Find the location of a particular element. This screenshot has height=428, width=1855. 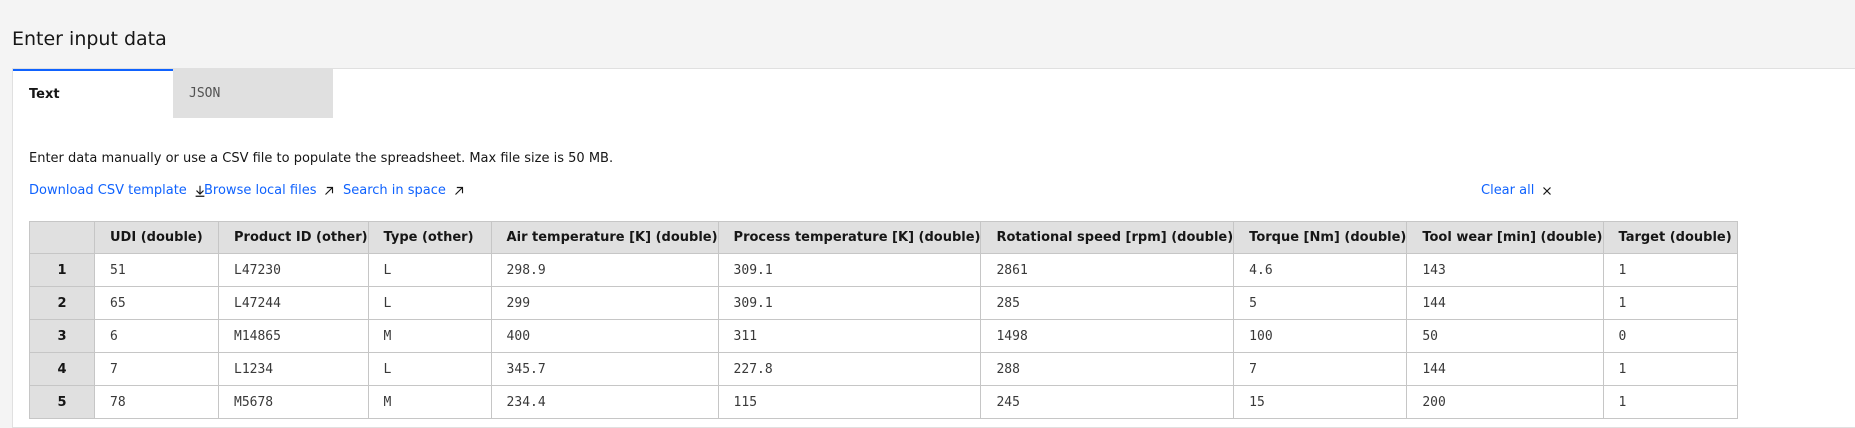

table-cell: 285 is located at coordinates (1107, 303).